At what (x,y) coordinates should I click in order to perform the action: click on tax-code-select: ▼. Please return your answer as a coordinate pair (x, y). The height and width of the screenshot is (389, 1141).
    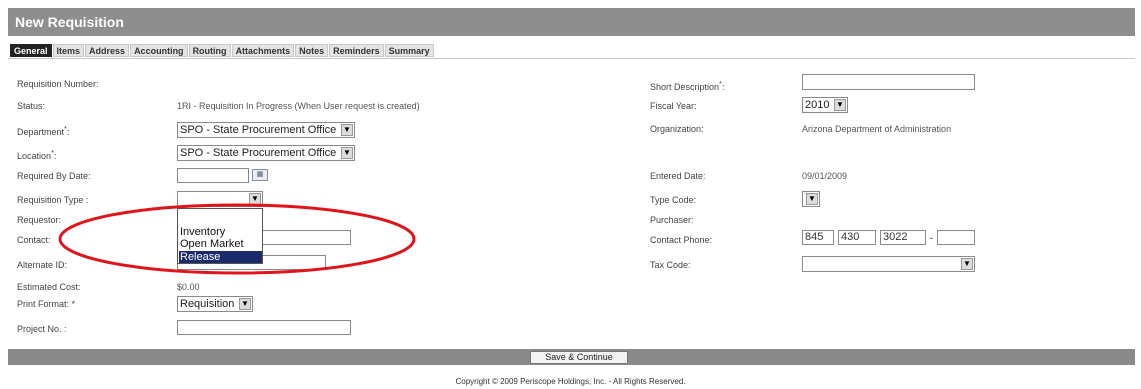
    Looking at the image, I should click on (888, 264).